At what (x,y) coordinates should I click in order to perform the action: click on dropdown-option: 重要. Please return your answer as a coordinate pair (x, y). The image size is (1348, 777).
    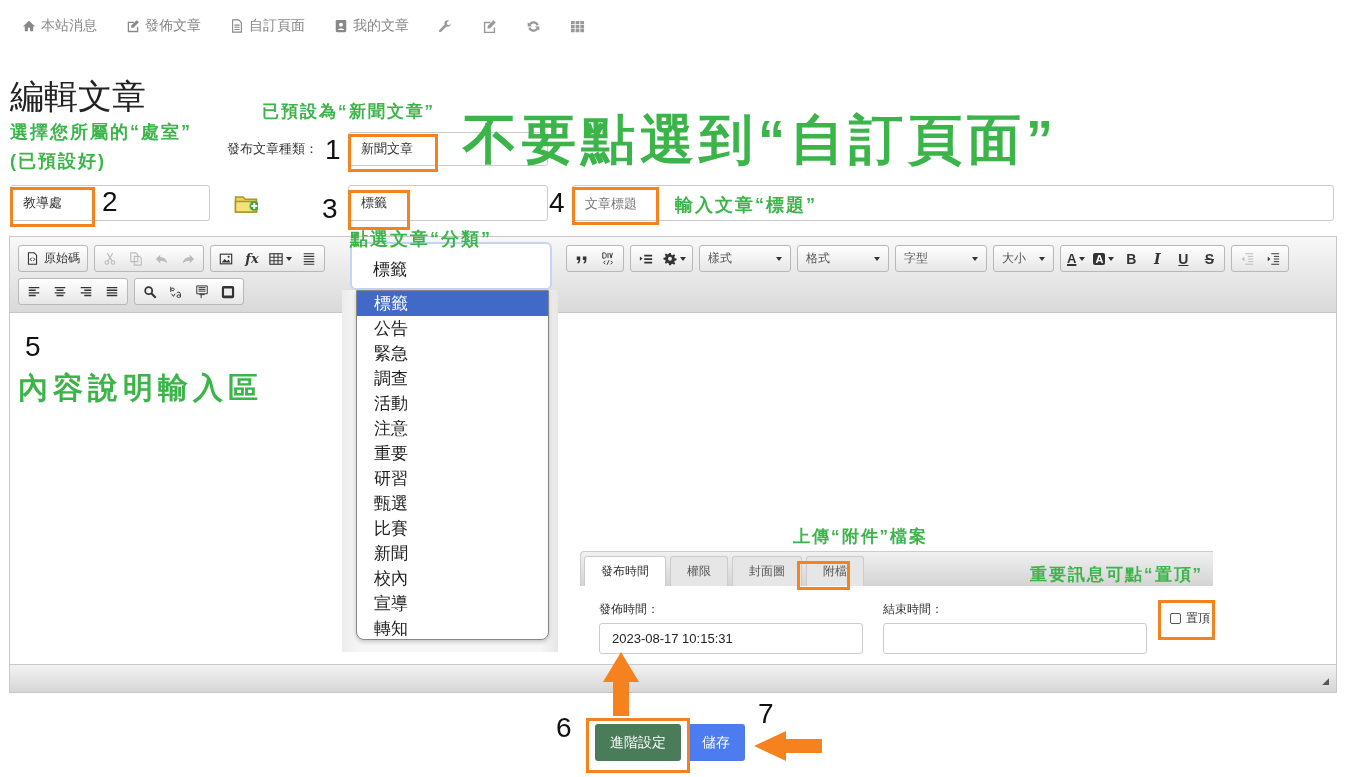
    Looking at the image, I should click on (452, 453).